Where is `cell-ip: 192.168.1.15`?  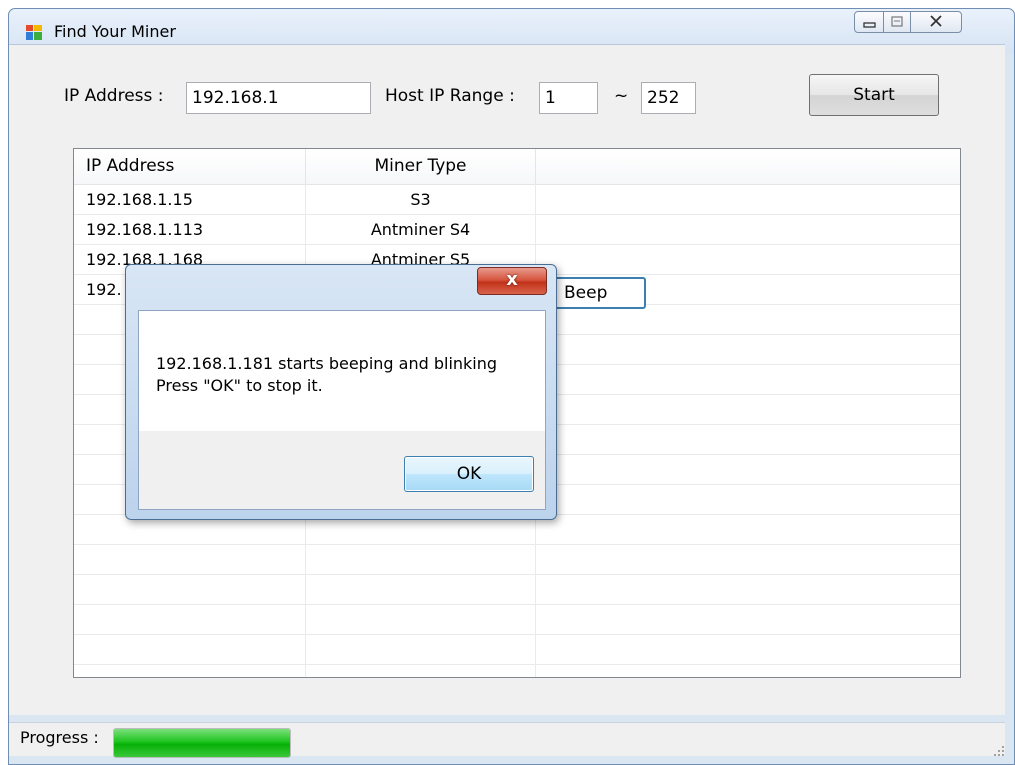 cell-ip: 192.168.1.15 is located at coordinates (139, 199).